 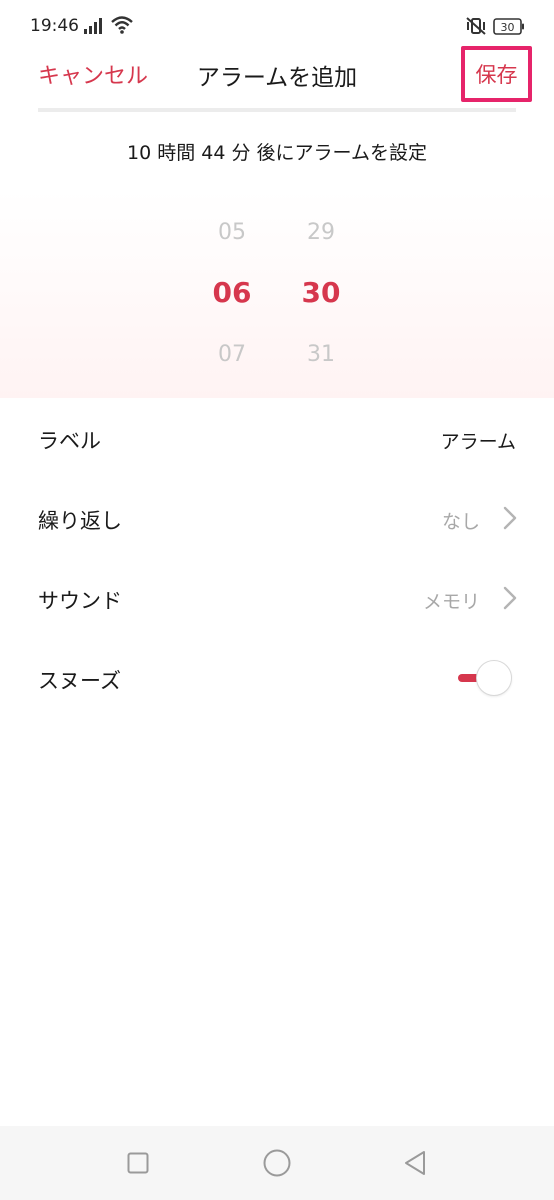 I want to click on battery-icon: 30, so click(x=508, y=26).